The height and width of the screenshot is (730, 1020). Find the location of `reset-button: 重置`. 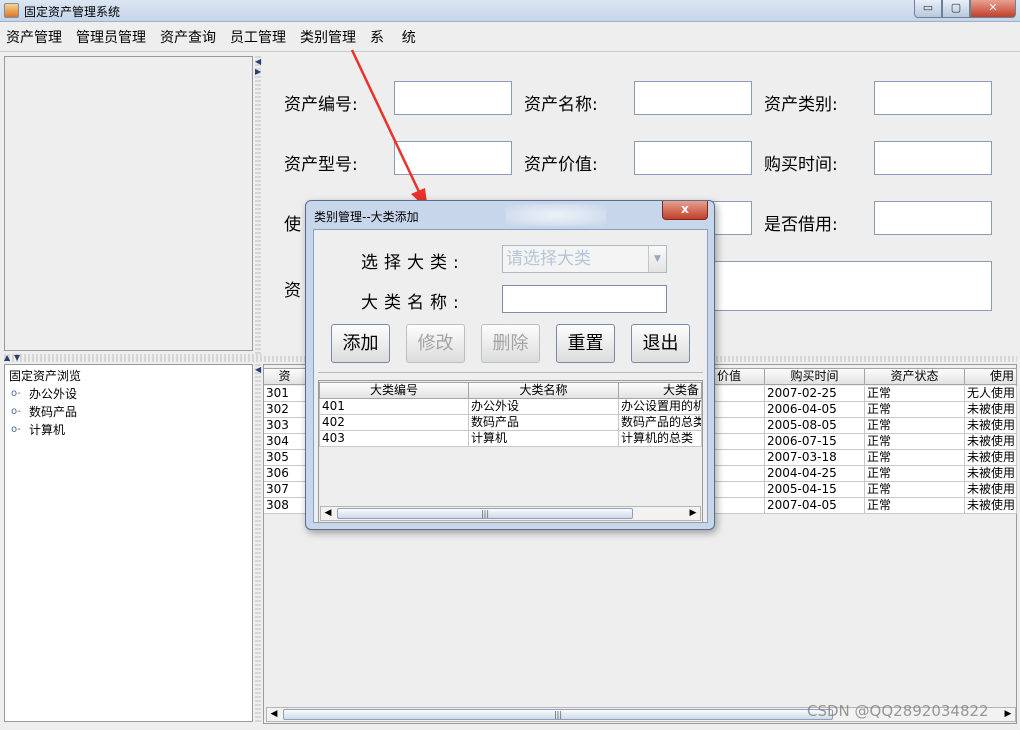

reset-button: 重置 is located at coordinates (585, 343).